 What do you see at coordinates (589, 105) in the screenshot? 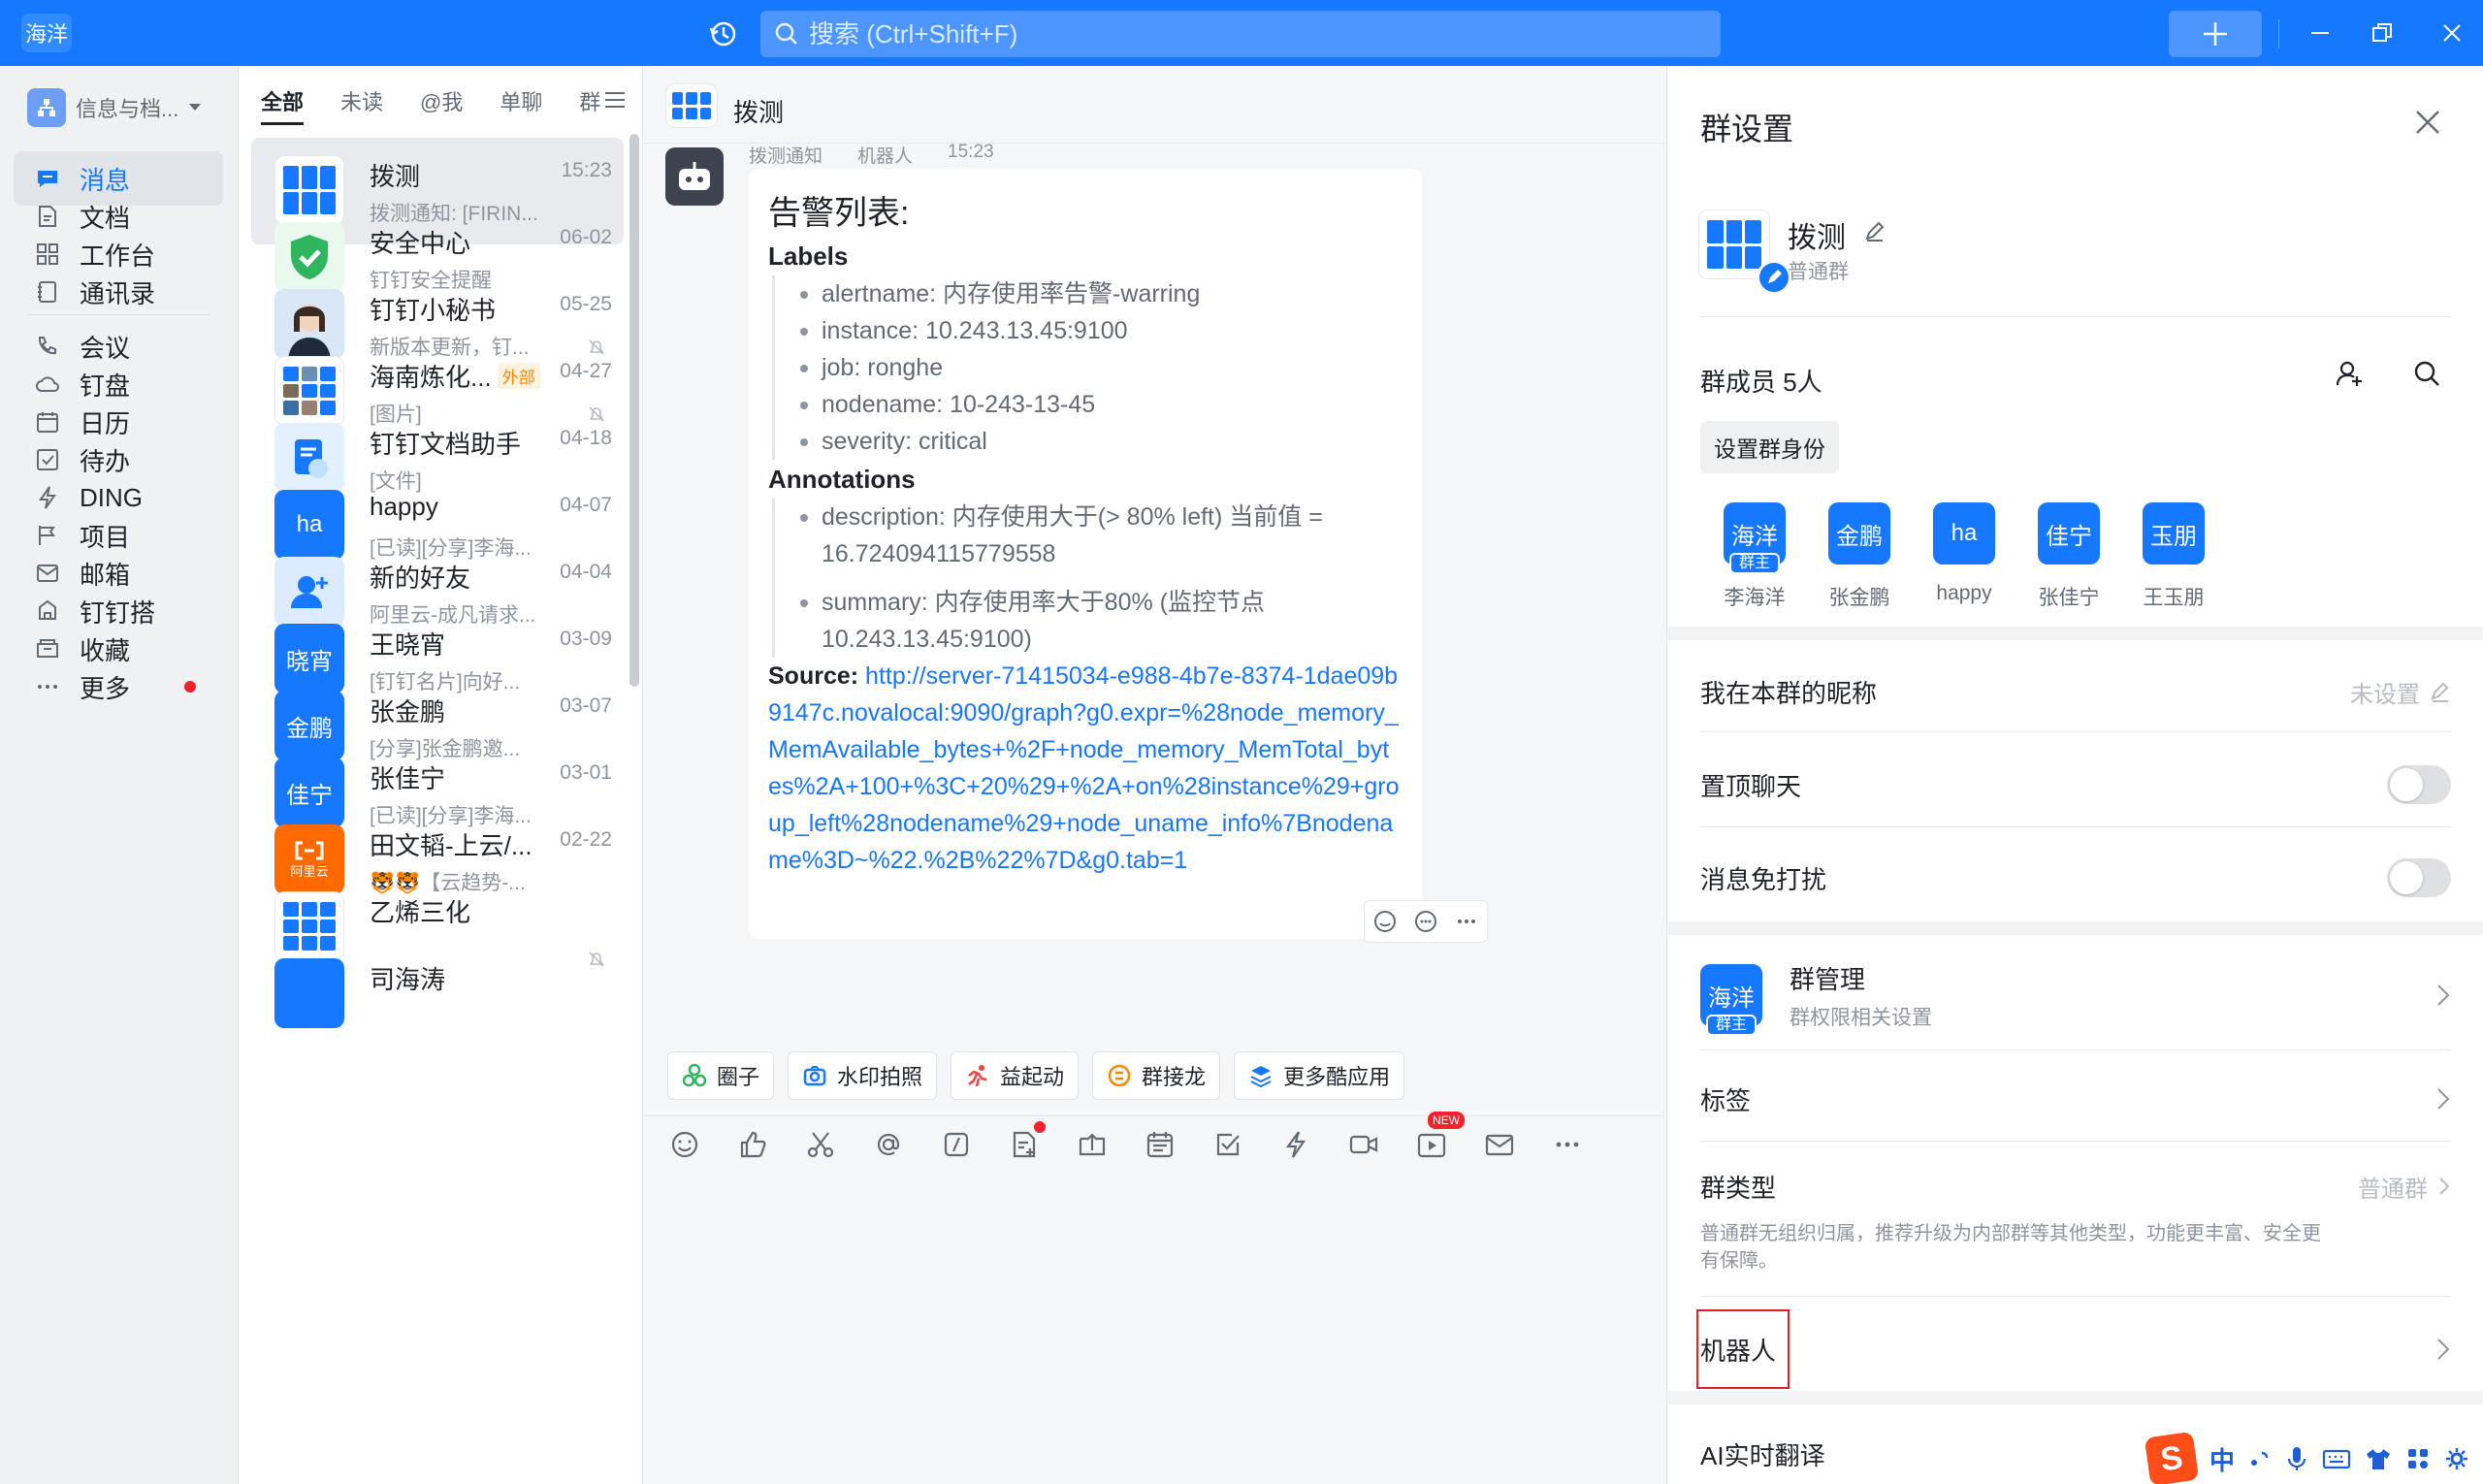
I see `tab-groups: 群` at bounding box center [589, 105].